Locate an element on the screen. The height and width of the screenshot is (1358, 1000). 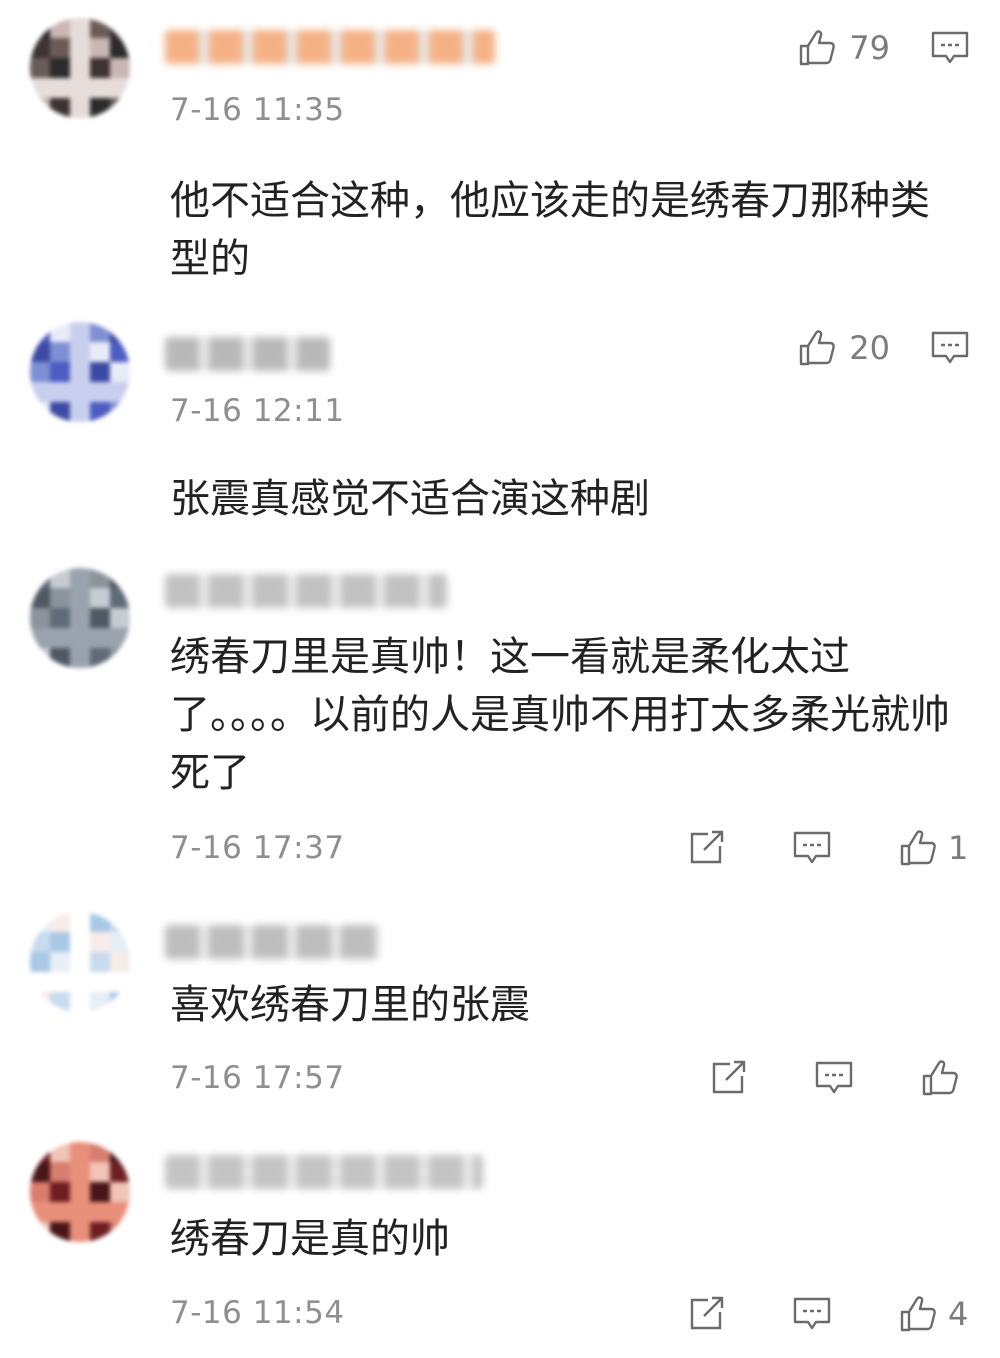
comment-actions: 4 is located at coordinates (827, 1314).